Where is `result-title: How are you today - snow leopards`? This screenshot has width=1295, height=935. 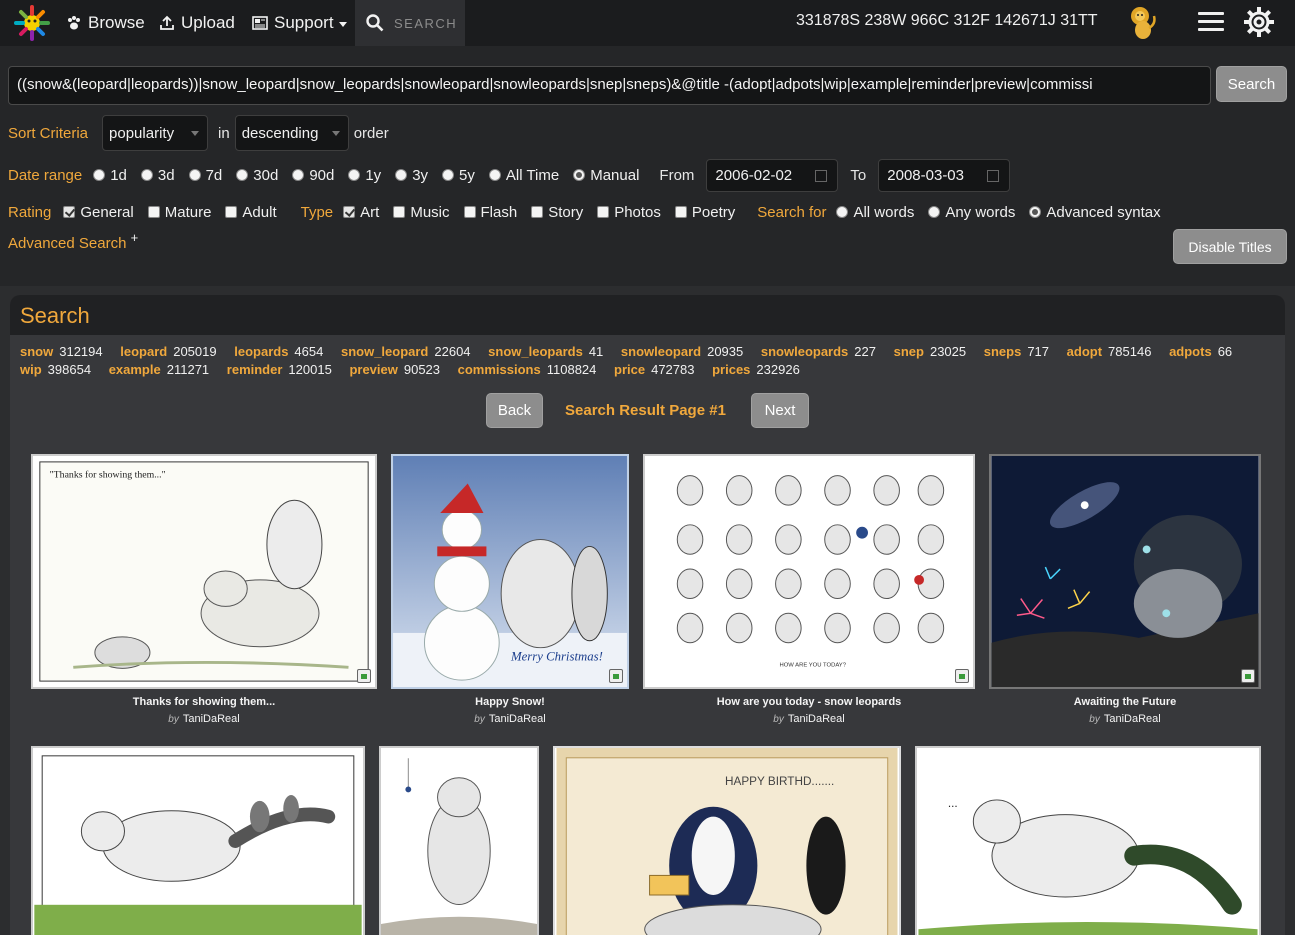
result-title: How are you today - snow leopards is located at coordinates (809, 702).